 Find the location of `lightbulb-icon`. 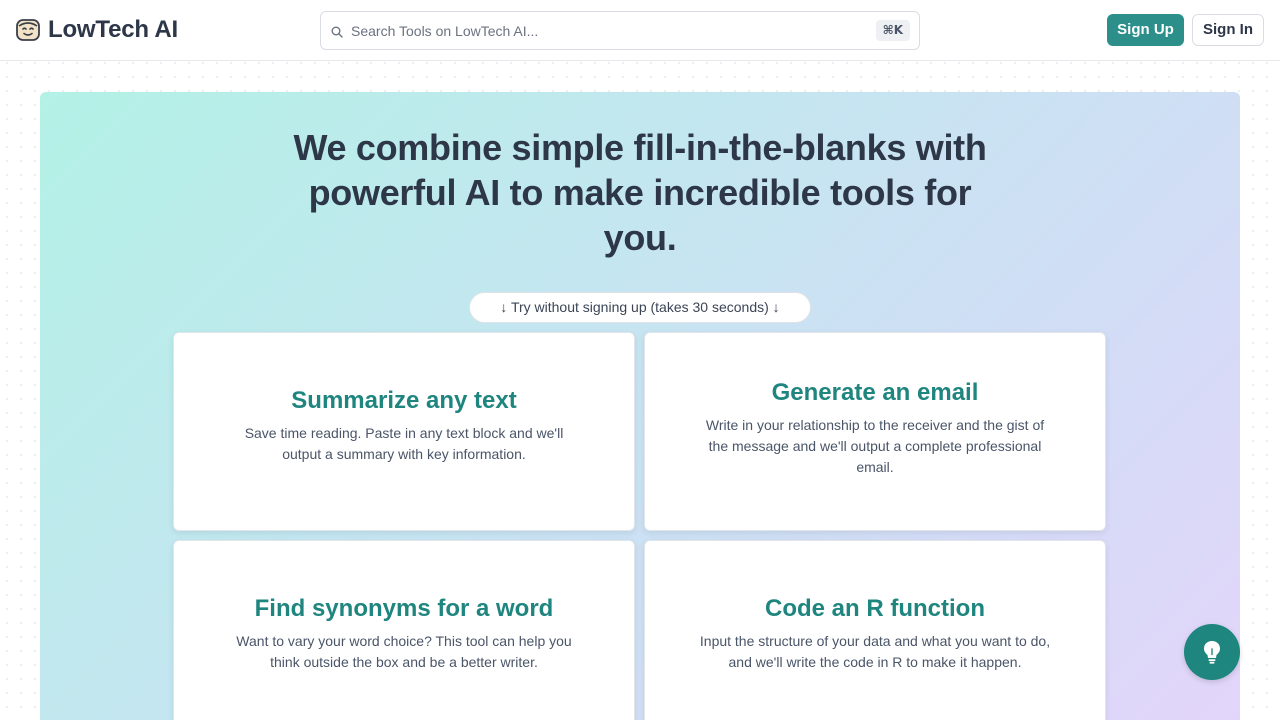

lightbulb-icon is located at coordinates (1212, 652).